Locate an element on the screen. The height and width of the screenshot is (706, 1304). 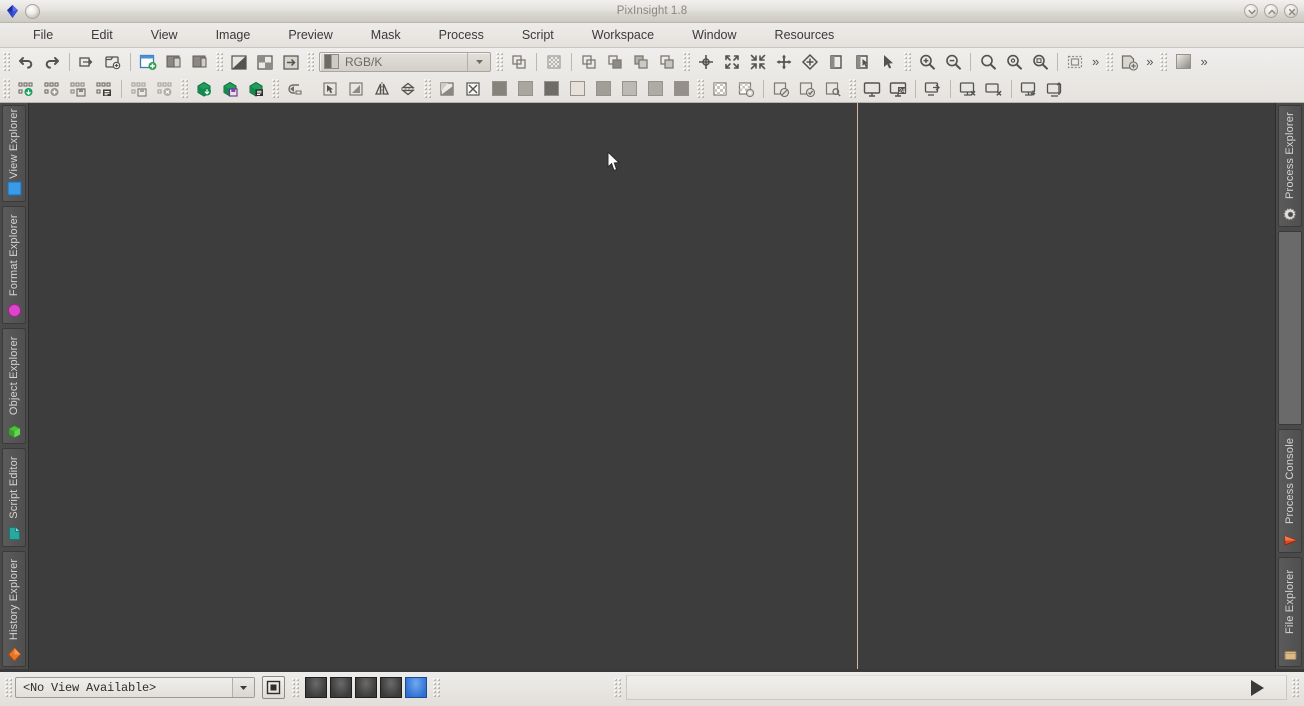
mirror-horizontal-button is located at coordinates (382, 88).